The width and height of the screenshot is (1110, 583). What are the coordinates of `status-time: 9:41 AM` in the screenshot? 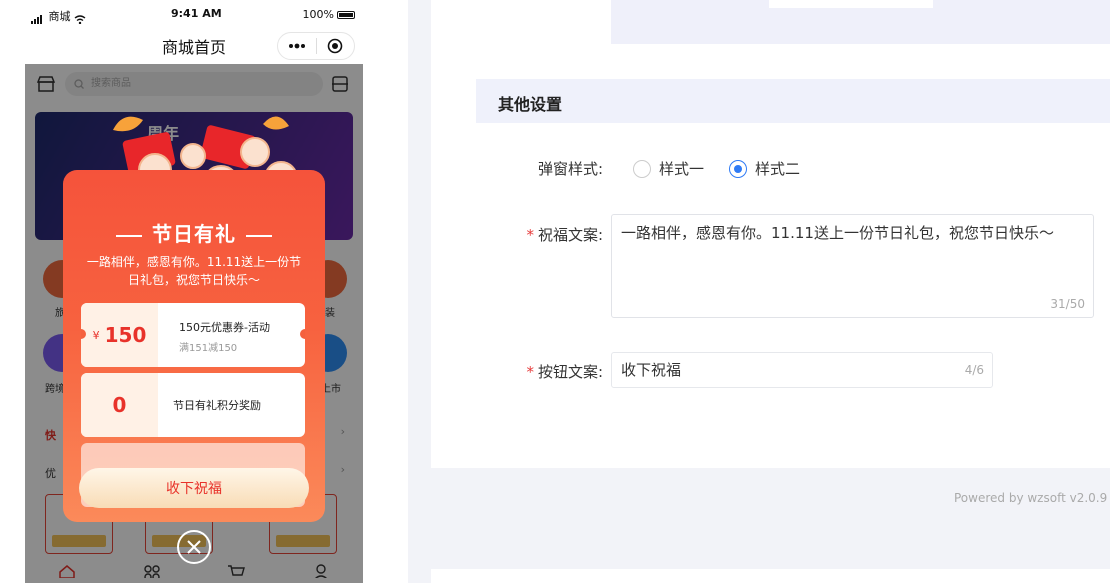 It's located at (196, 13).